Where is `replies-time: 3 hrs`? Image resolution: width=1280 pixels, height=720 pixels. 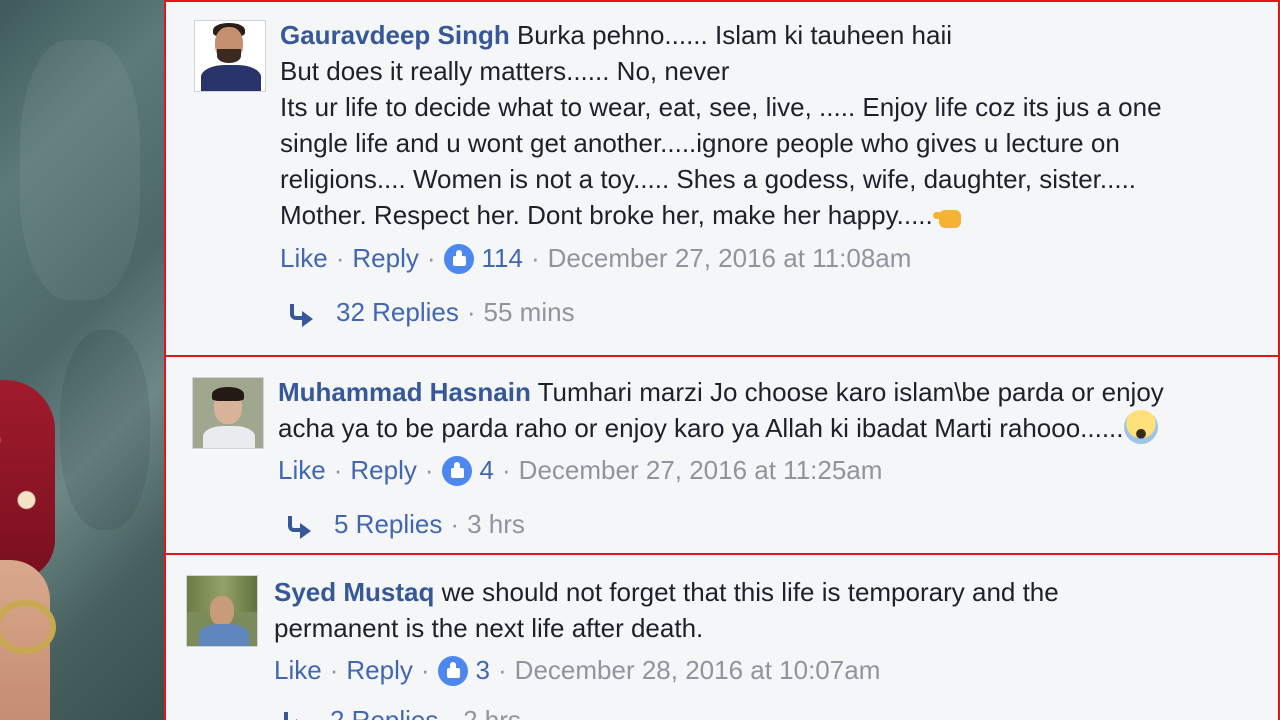 replies-time: 3 hrs is located at coordinates (496, 524).